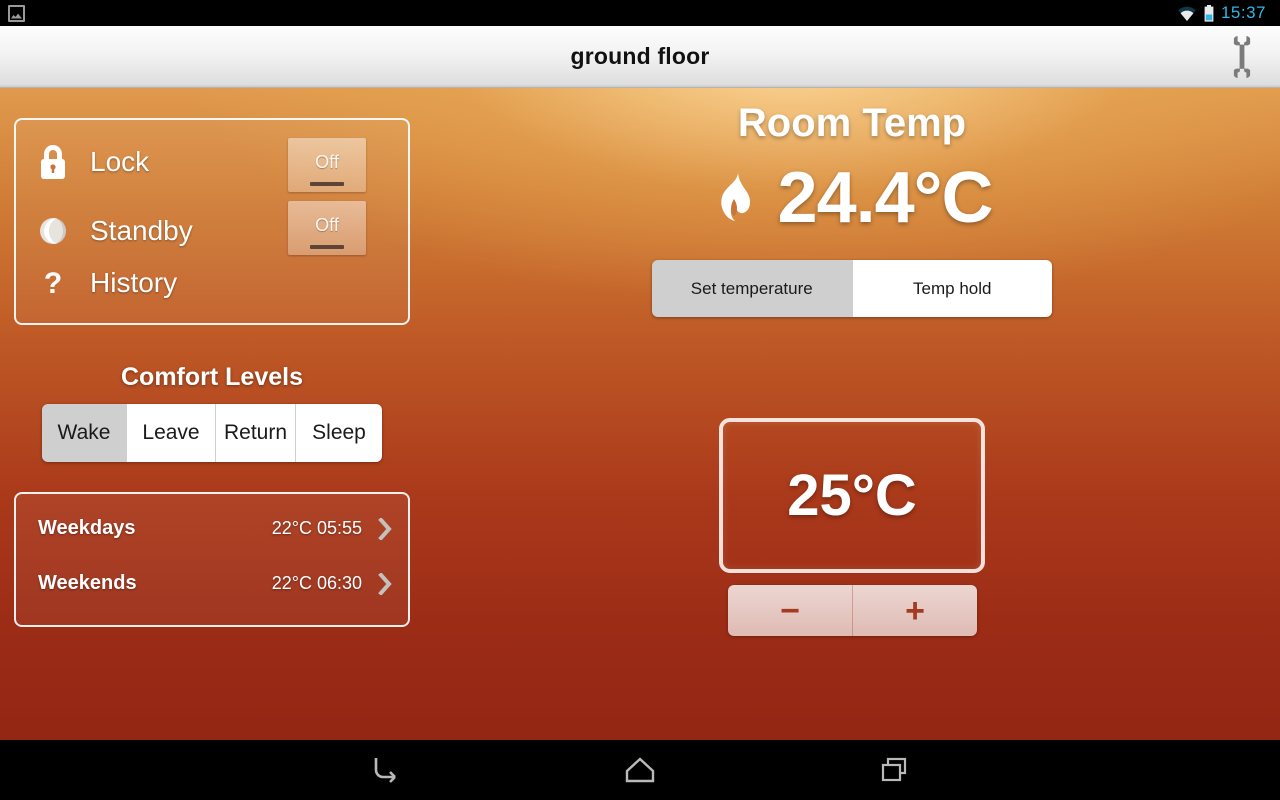 Image resolution: width=1280 pixels, height=800 pixels. I want to click on standby-toggle: Off, so click(327, 228).